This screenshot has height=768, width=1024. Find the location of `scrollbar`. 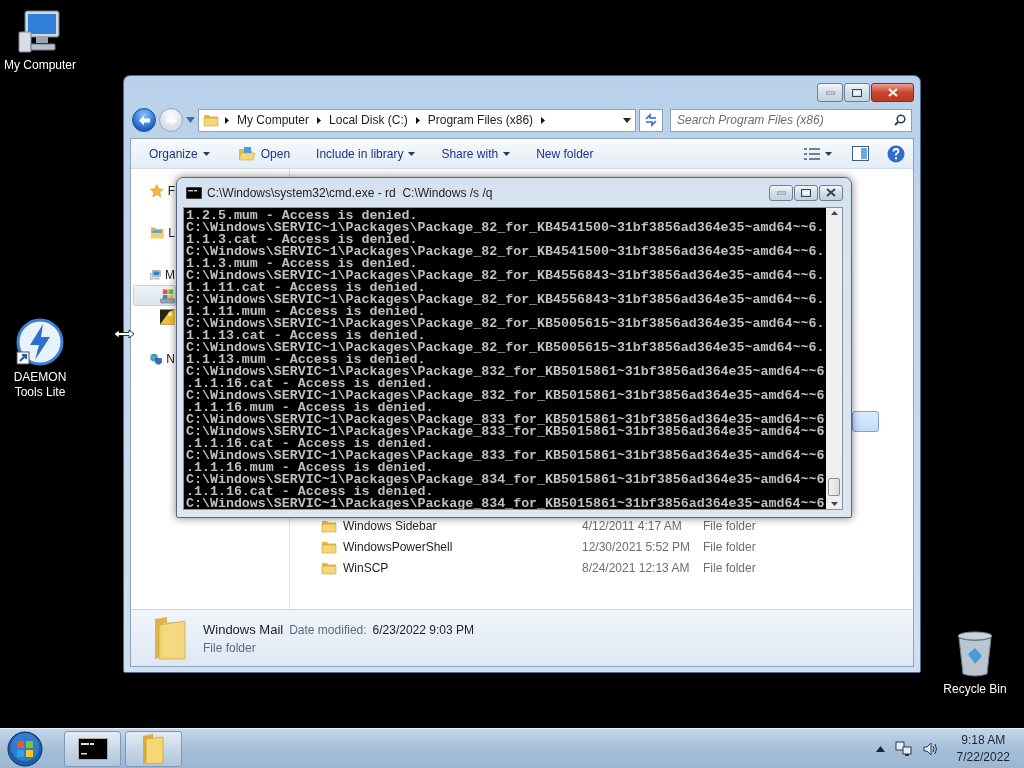

scrollbar is located at coordinates (834, 358).